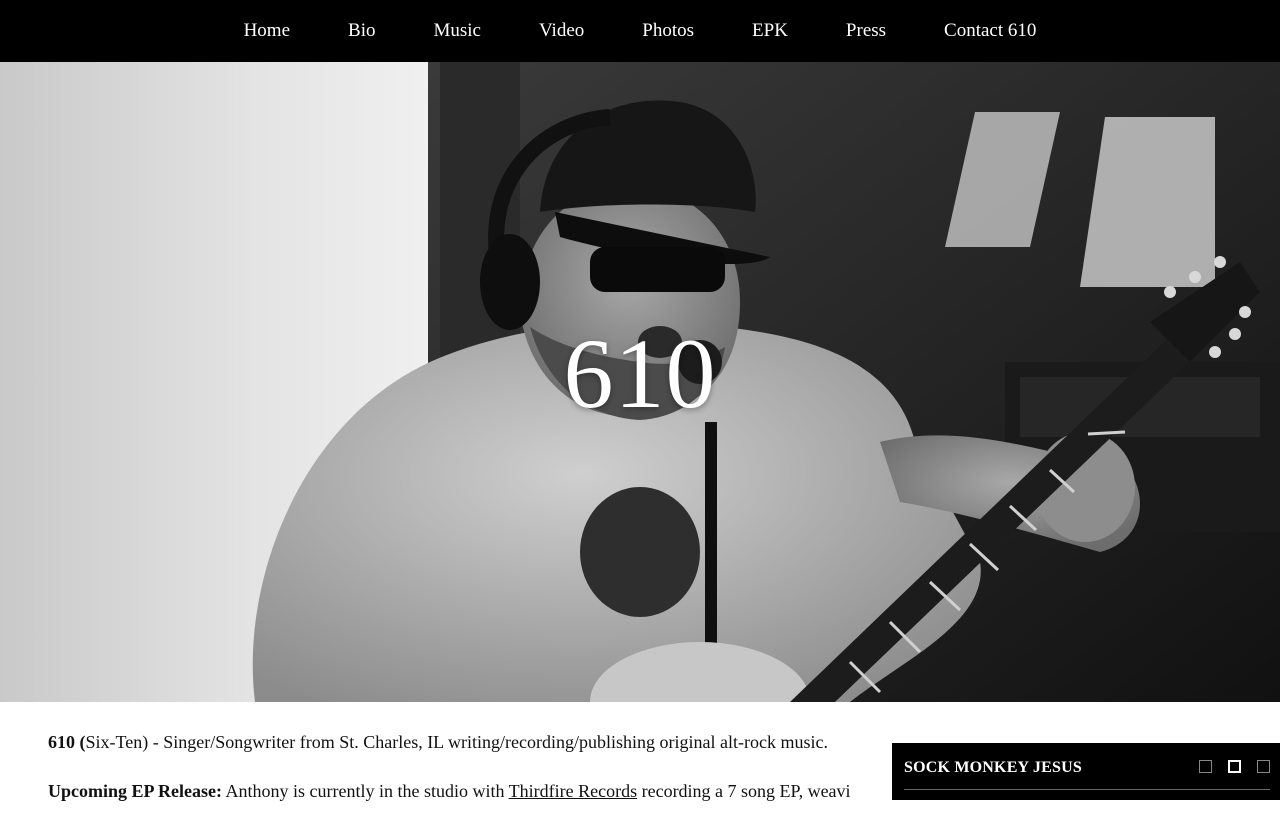 This screenshot has height=826, width=1280. Describe the element at coordinates (135, 790) in the screenshot. I see `ep-heading: Upcoming EP Release:` at that location.